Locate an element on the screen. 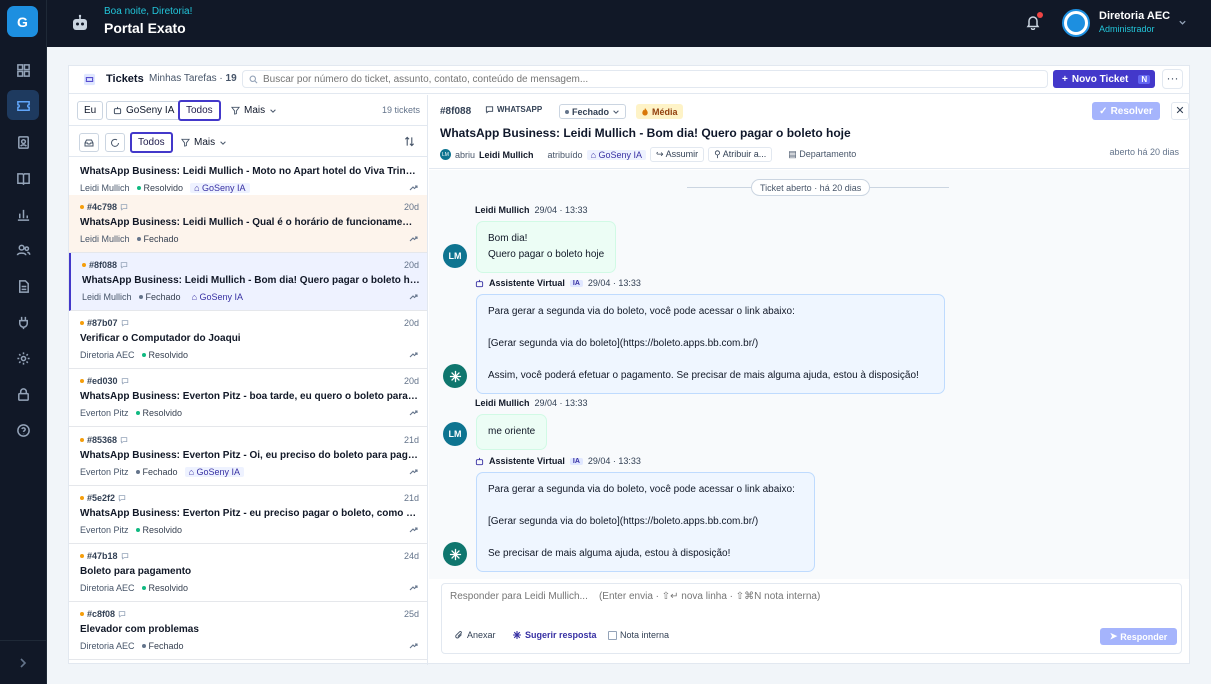 This screenshot has height=684, width=1211. sidebar-chart-icon is located at coordinates (23, 214).